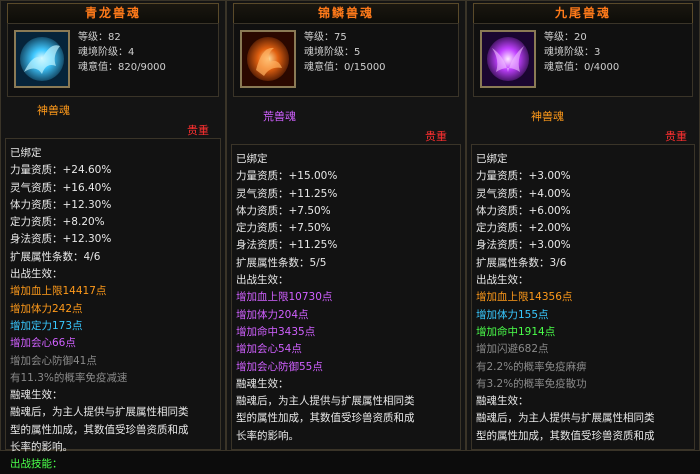  What do you see at coordinates (131, 52) in the screenshot?
I see `tier-value: 4` at bounding box center [131, 52].